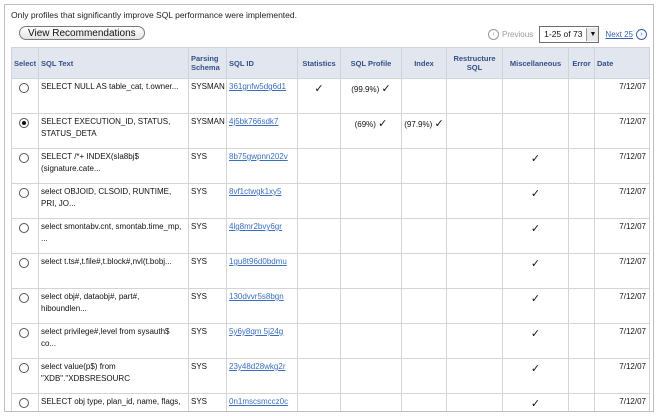  I want to click on column-header: Date, so click(622, 63).